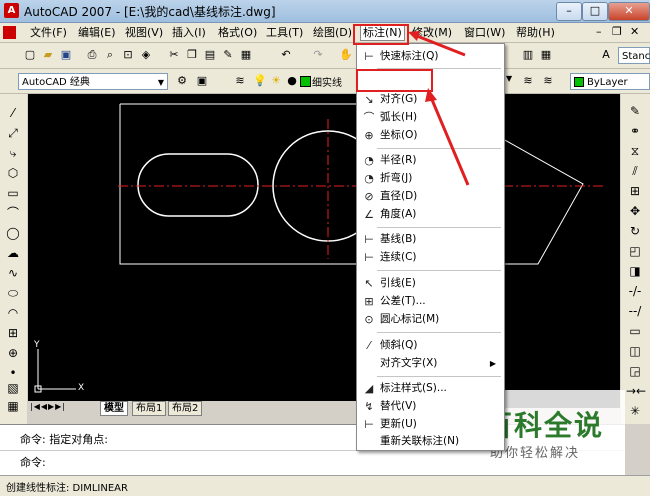  What do you see at coordinates (414, 36) in the screenshot?
I see `arrow-head-menu` at bounding box center [414, 36].